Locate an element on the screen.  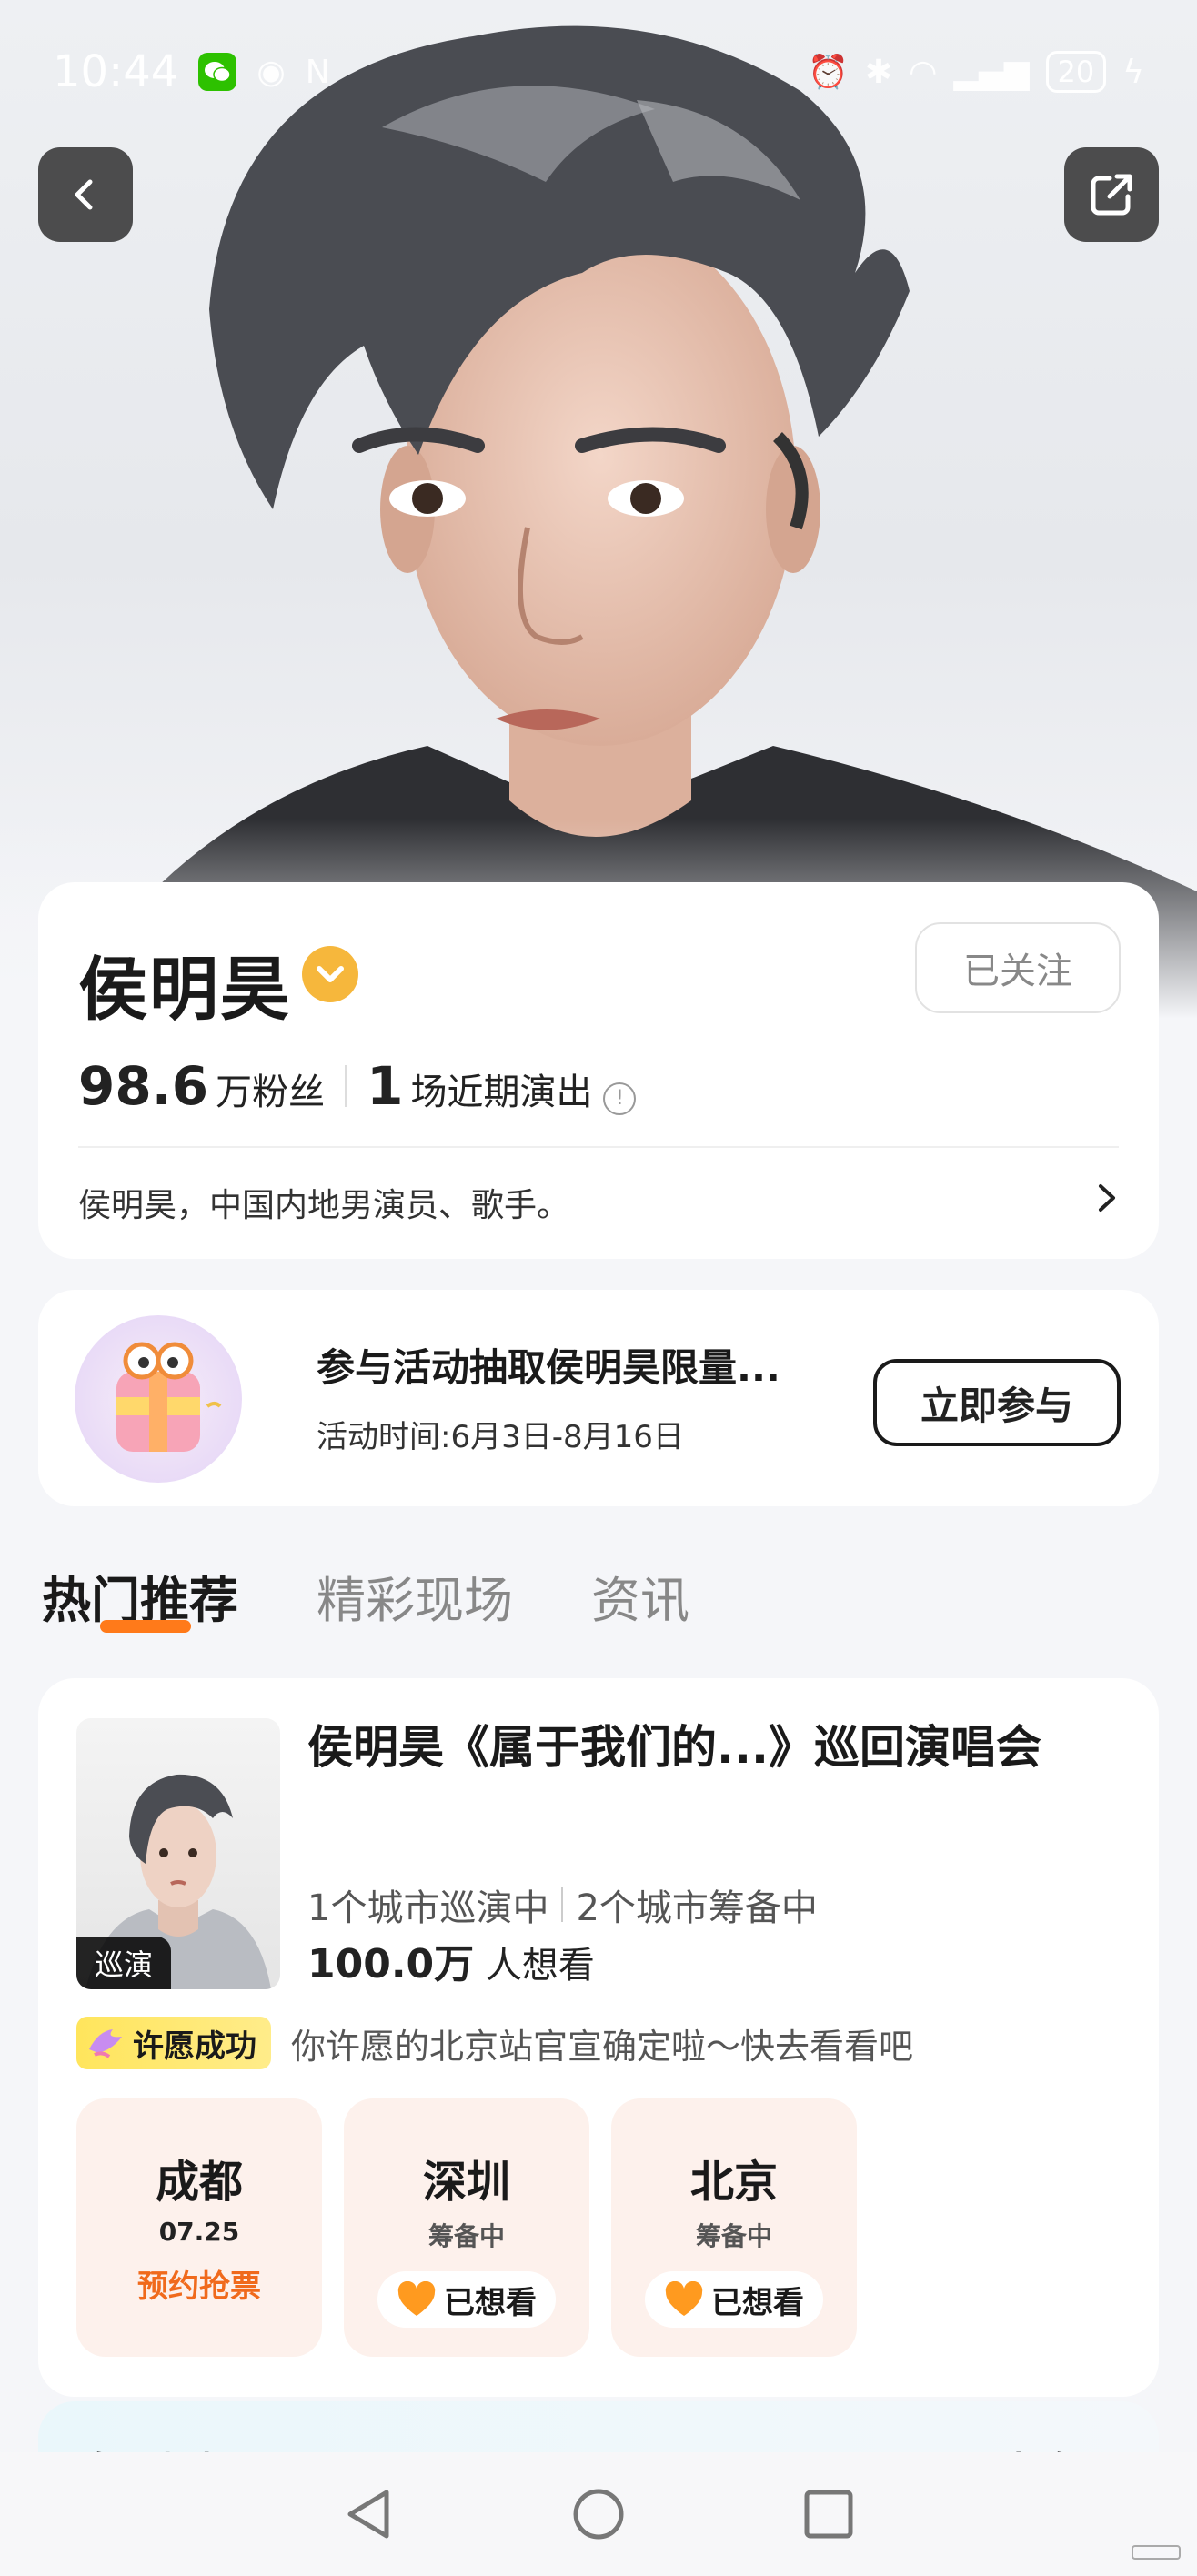
tab-live: 精彩现场 is located at coordinates (415, 1596).